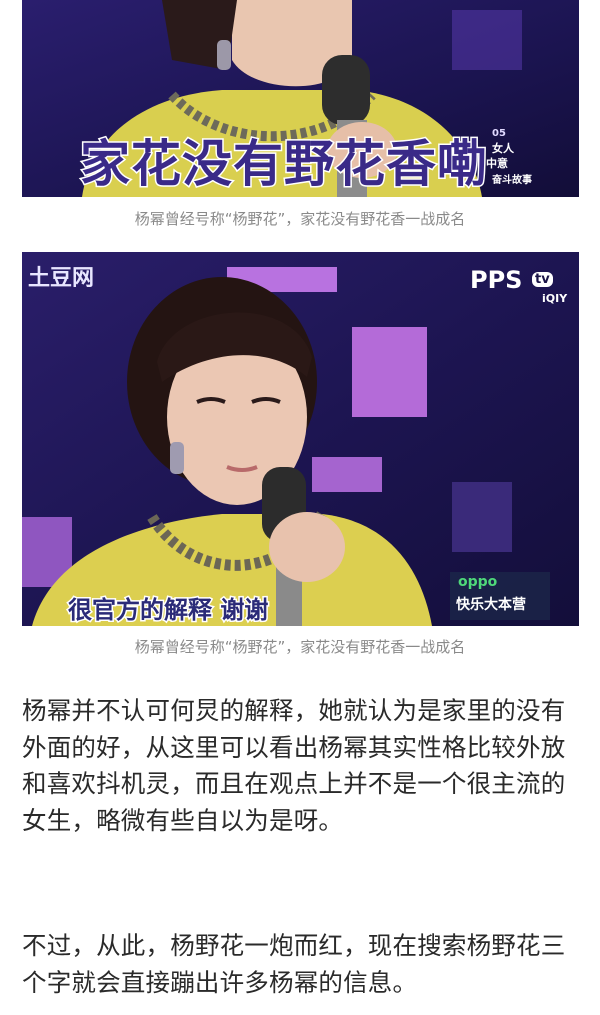  I want to click on show-tag-2: 女人, so click(503, 148).